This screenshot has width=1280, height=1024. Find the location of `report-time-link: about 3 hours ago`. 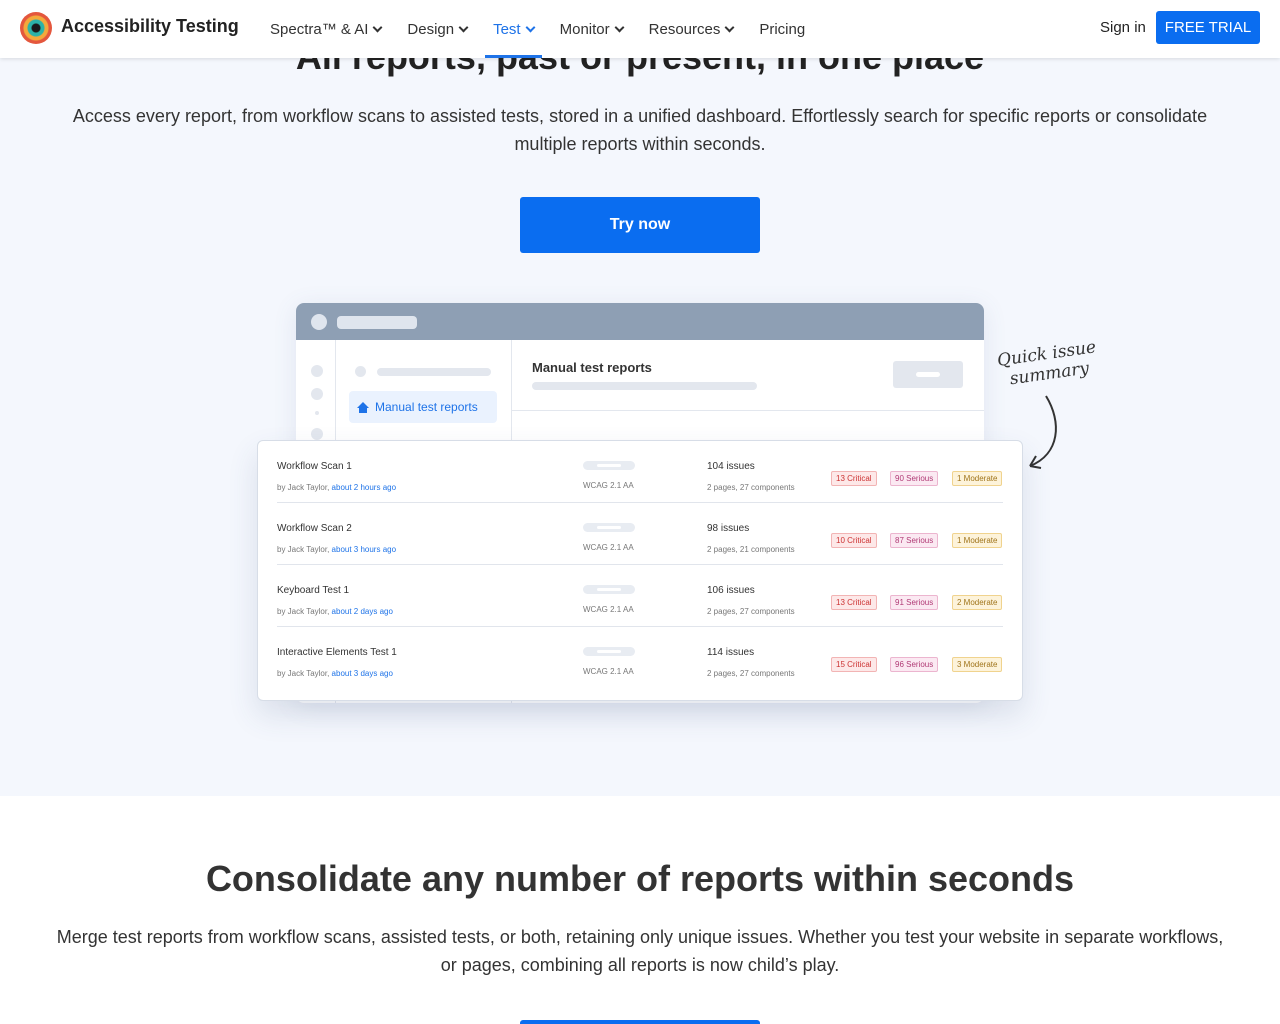

report-time-link: about 3 hours ago is located at coordinates (364, 549).